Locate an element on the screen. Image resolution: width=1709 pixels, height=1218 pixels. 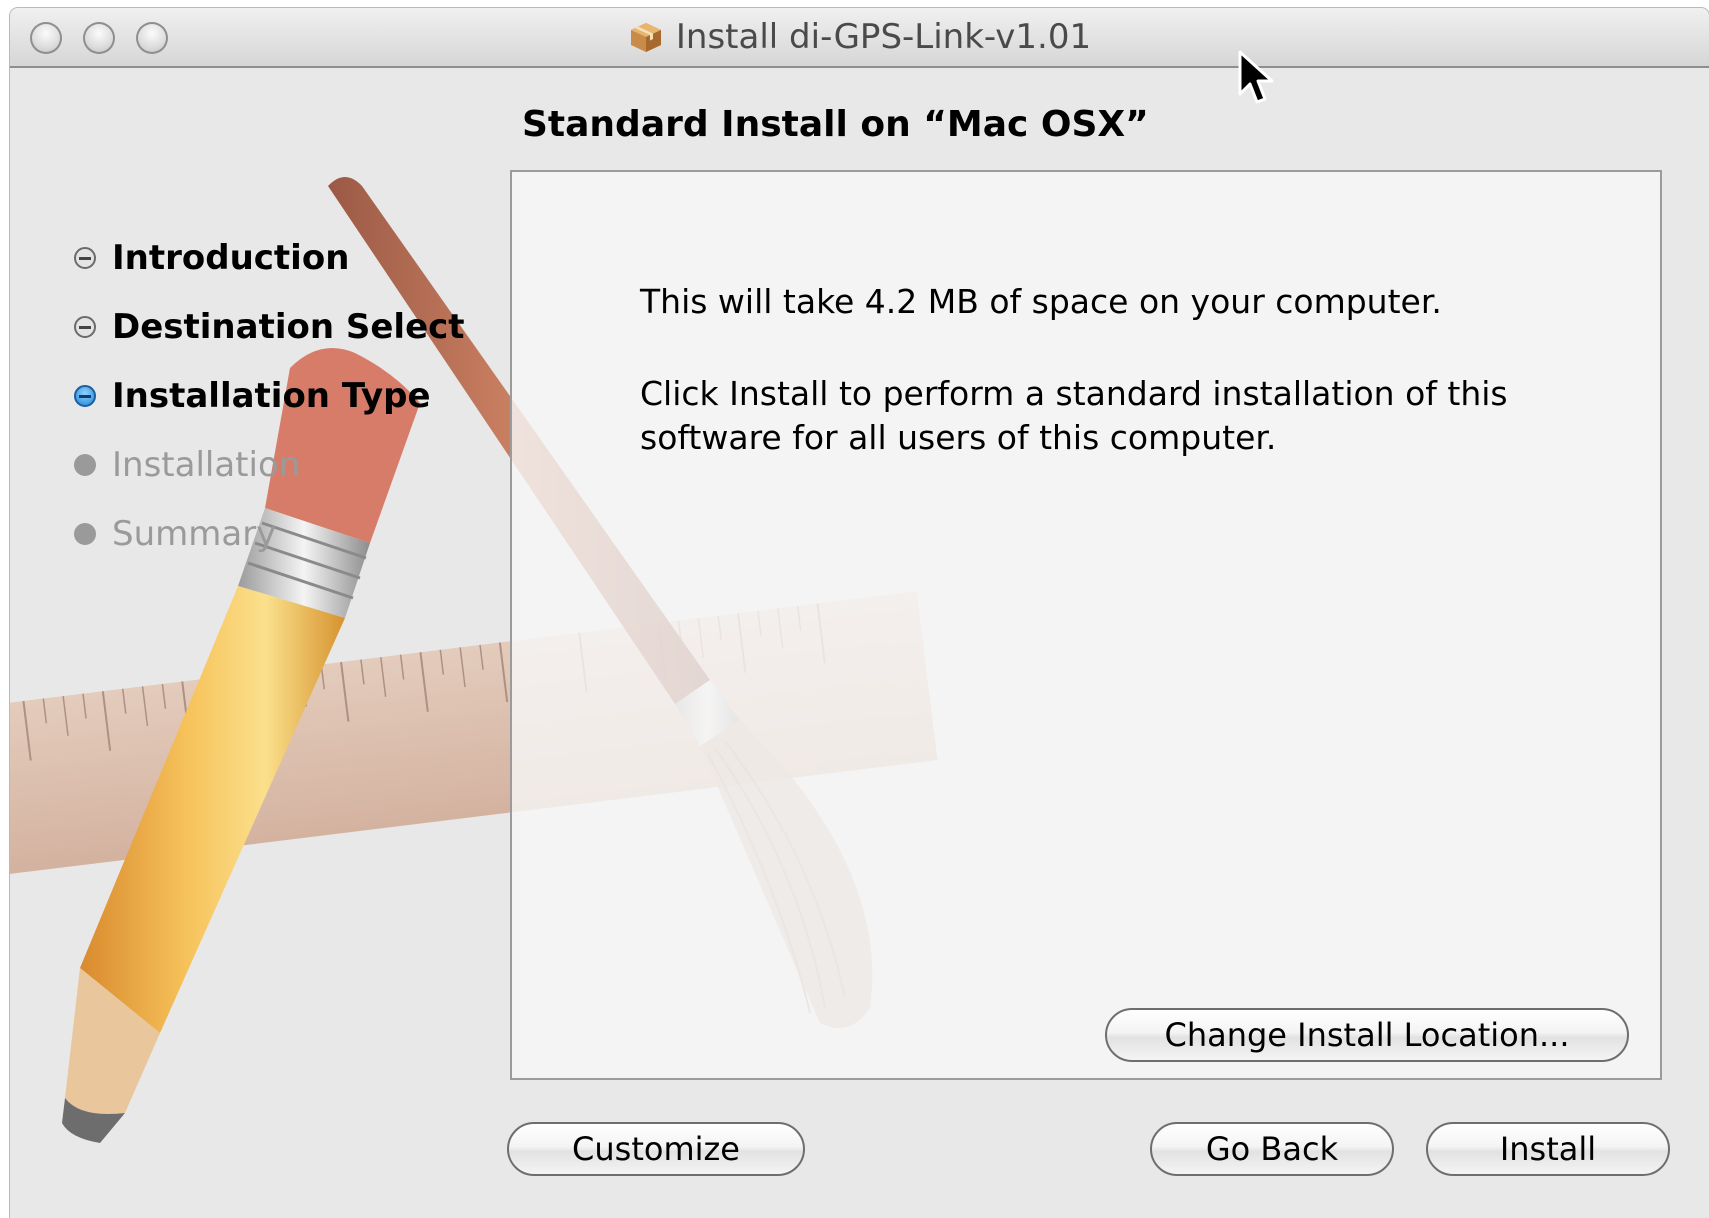
step-summary: Summary is located at coordinates (175, 534).